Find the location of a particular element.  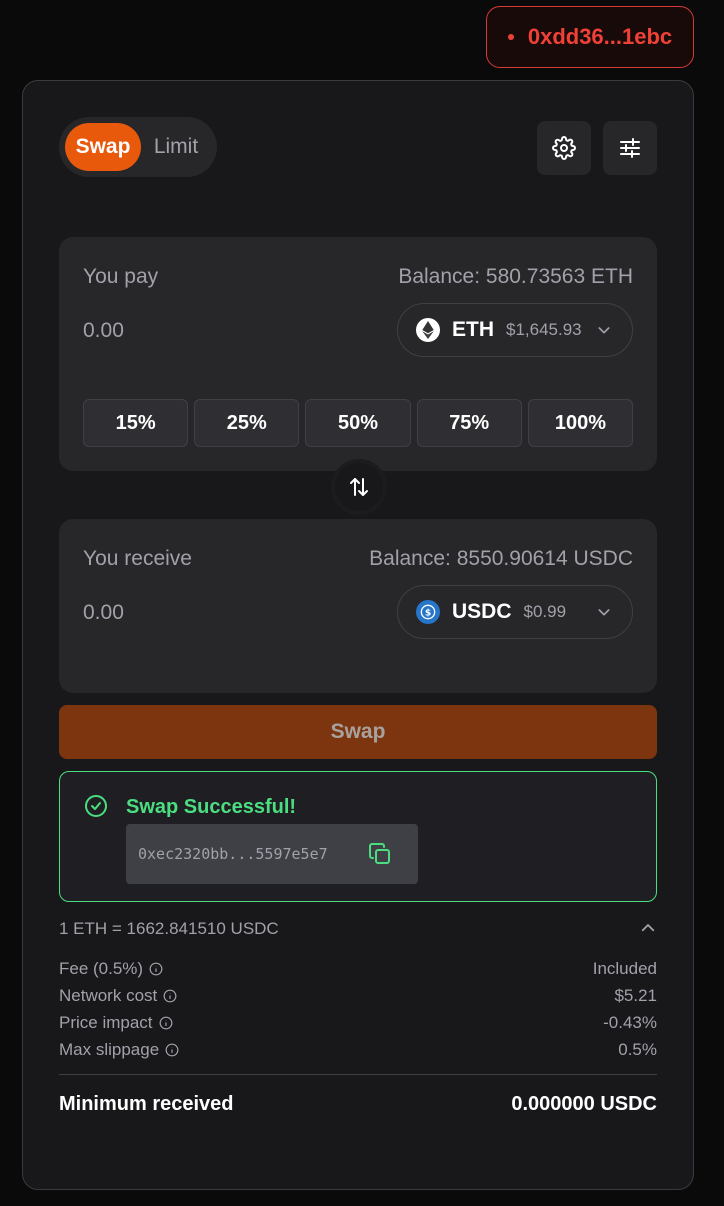

receive-token-symbol: USDC is located at coordinates (482, 611).